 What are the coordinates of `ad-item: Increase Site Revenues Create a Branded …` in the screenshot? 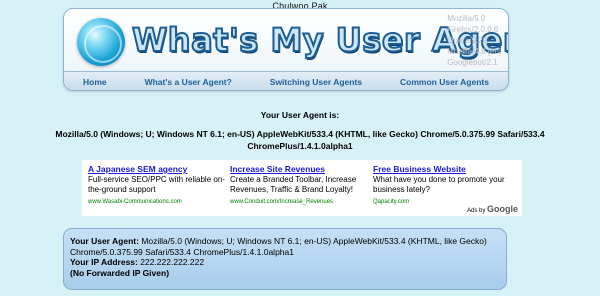 It's located at (300, 185).